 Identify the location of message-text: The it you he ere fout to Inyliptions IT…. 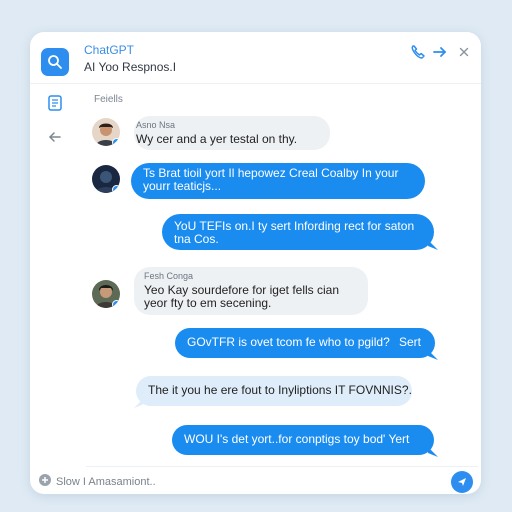
(280, 390).